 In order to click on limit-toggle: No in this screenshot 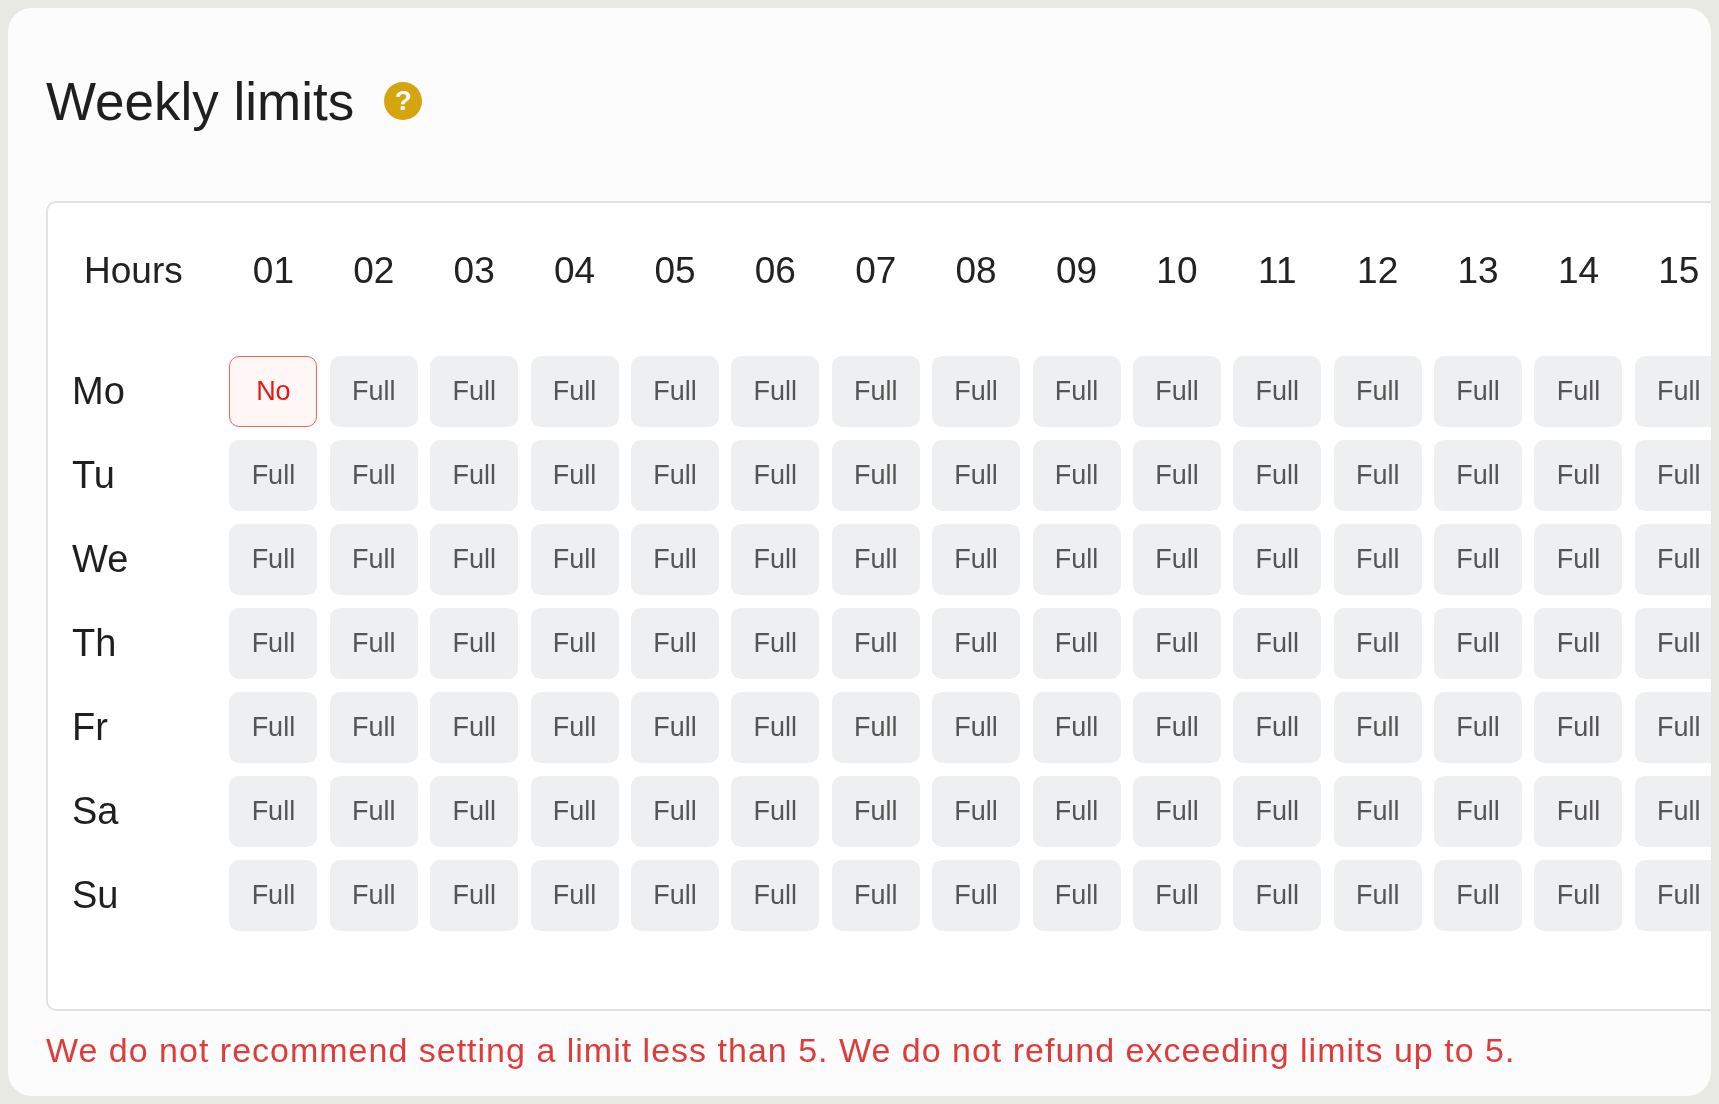, I will do `click(273, 391)`.